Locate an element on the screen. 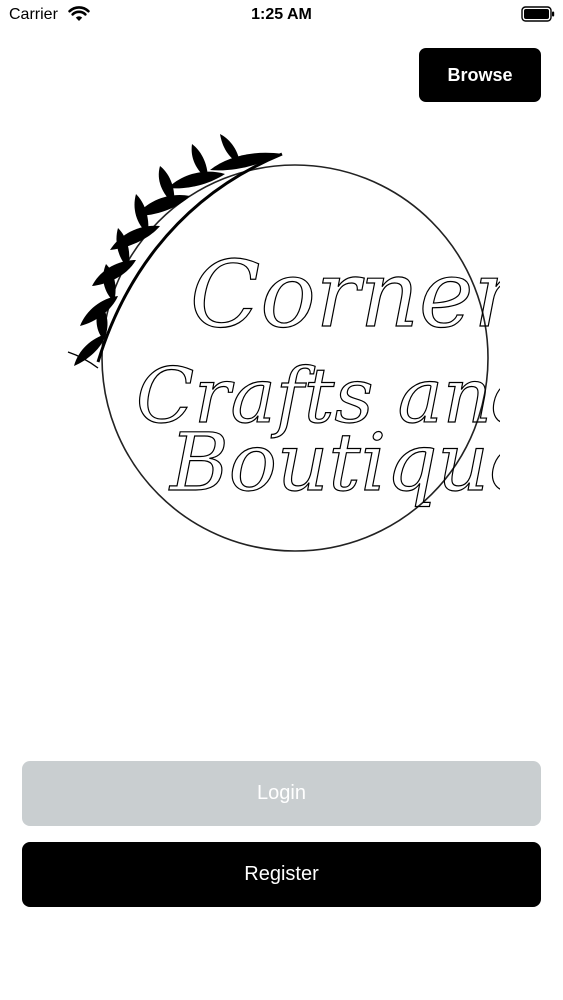 The width and height of the screenshot is (563, 1000). register-button: Register is located at coordinates (281, 874).